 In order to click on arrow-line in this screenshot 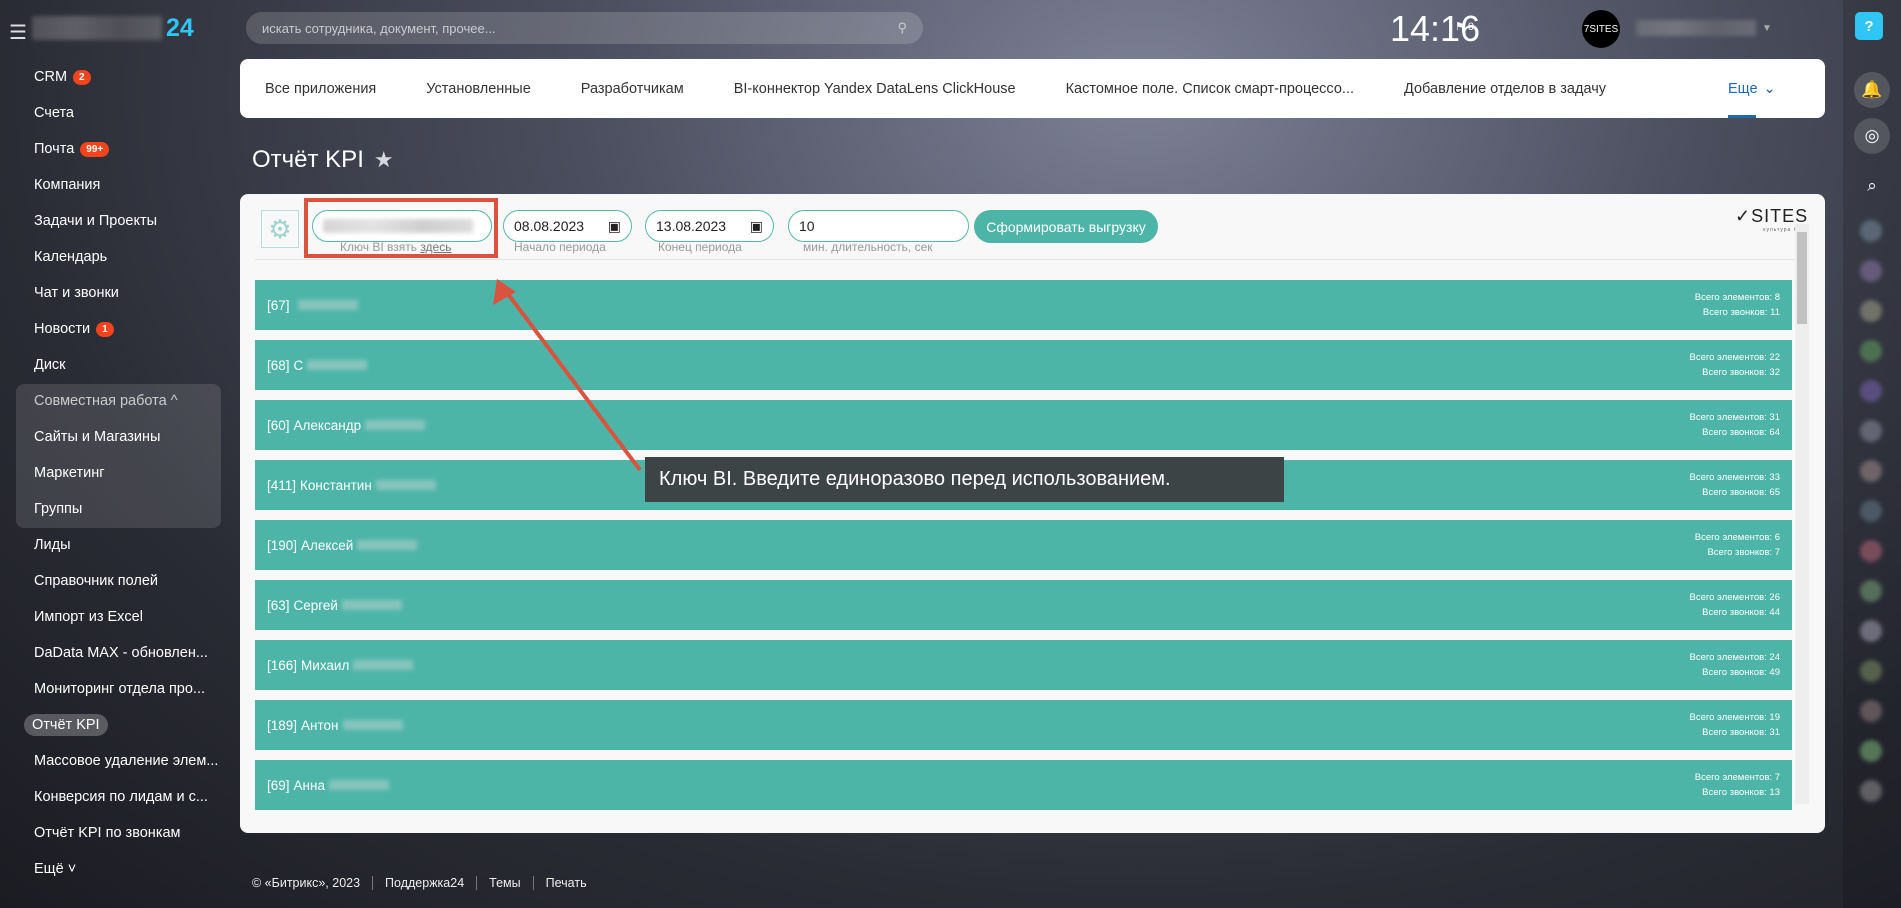, I will do `click(572, 380)`.